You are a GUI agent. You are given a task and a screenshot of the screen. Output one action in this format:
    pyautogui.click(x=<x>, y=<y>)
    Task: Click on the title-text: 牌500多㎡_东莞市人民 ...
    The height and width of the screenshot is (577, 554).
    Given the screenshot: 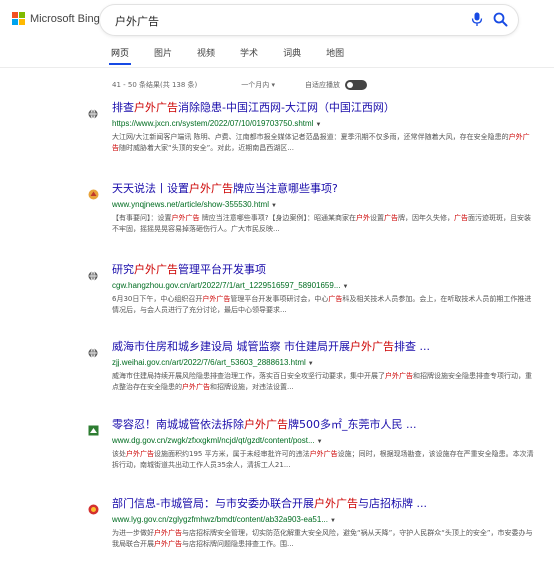 What is the action you would take?
    pyautogui.click(x=352, y=424)
    